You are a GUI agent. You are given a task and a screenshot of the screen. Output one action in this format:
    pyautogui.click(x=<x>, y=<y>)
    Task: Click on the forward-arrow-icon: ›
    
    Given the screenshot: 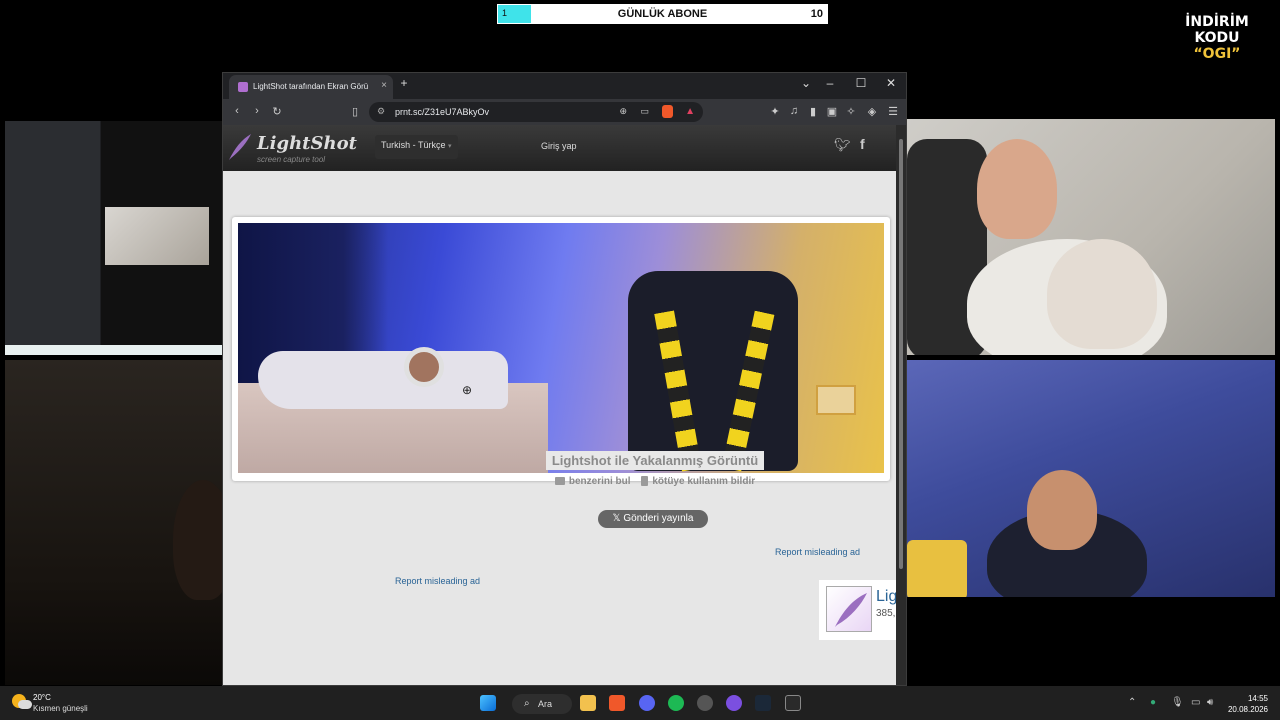 What is the action you would take?
    pyautogui.click(x=257, y=111)
    